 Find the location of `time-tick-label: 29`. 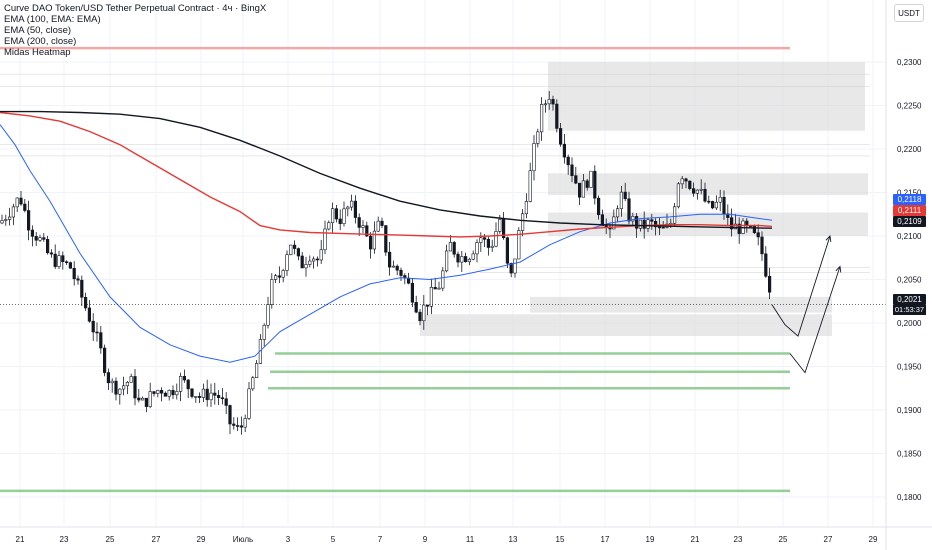

time-tick-label: 29 is located at coordinates (201, 539).